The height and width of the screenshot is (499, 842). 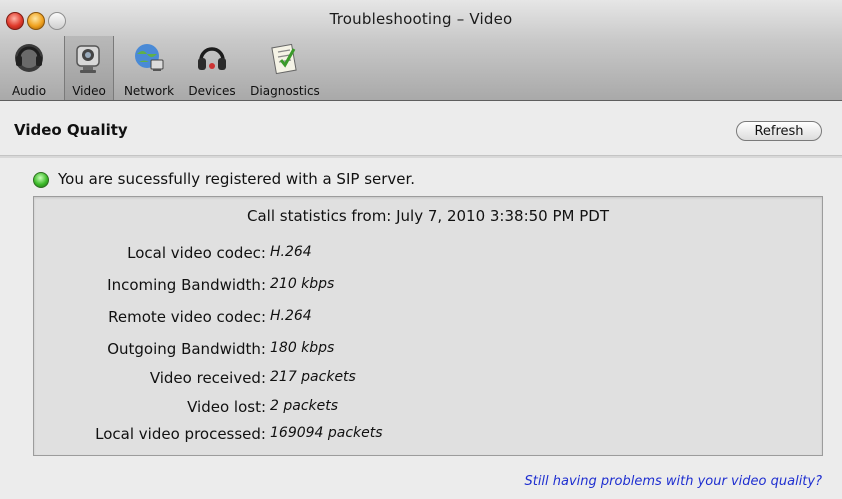 I want to click on stat-row: Video received: 217 packets, so click(x=428, y=380).